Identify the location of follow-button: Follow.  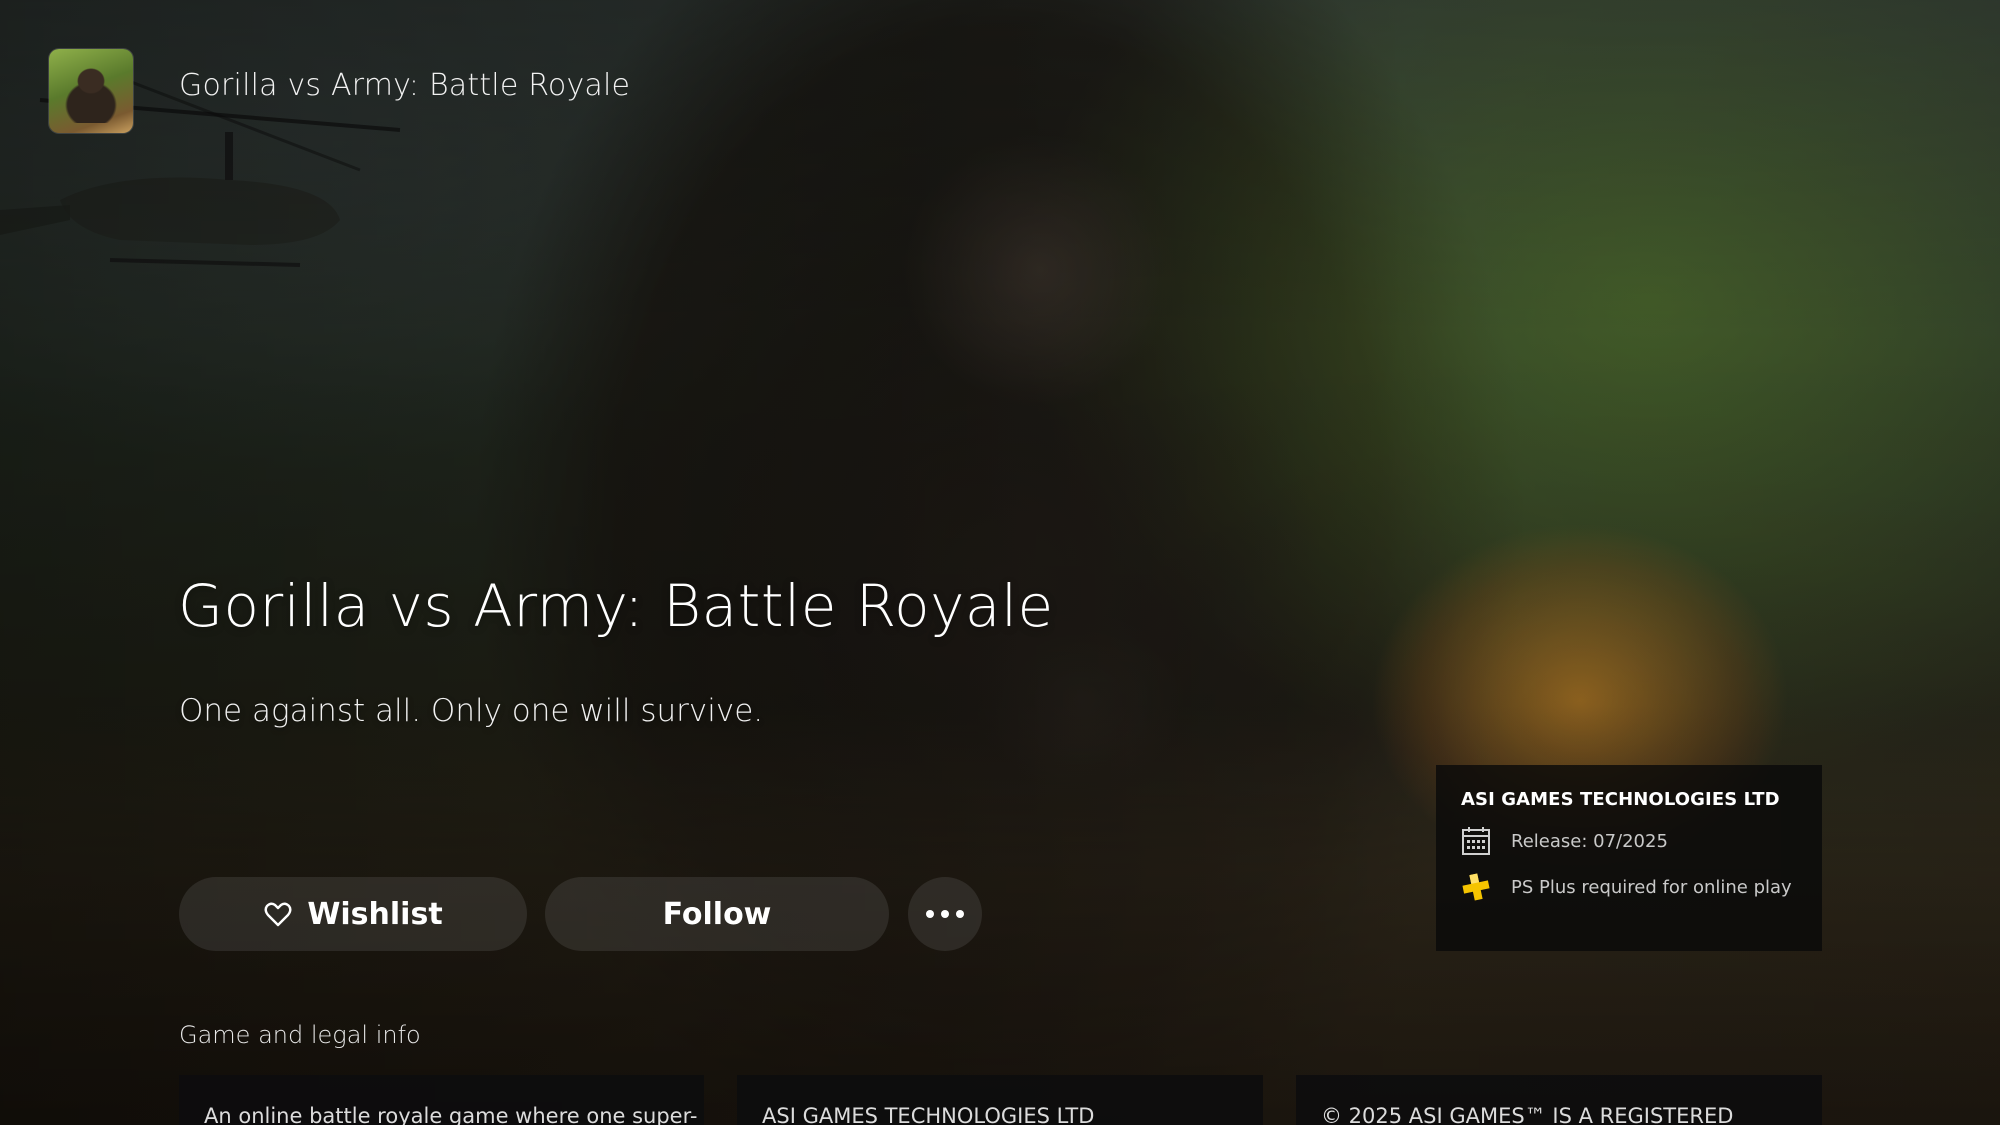
(717, 914).